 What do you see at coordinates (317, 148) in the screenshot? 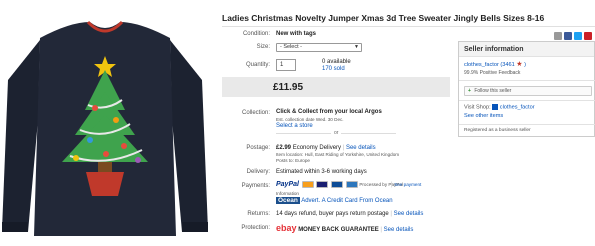
I see `postage-service: Economy Delivery` at bounding box center [317, 148].